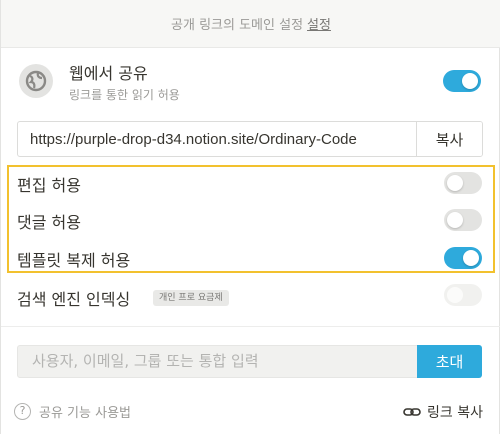 This screenshot has width=500, height=434. I want to click on invite-button: 초대, so click(449, 361).